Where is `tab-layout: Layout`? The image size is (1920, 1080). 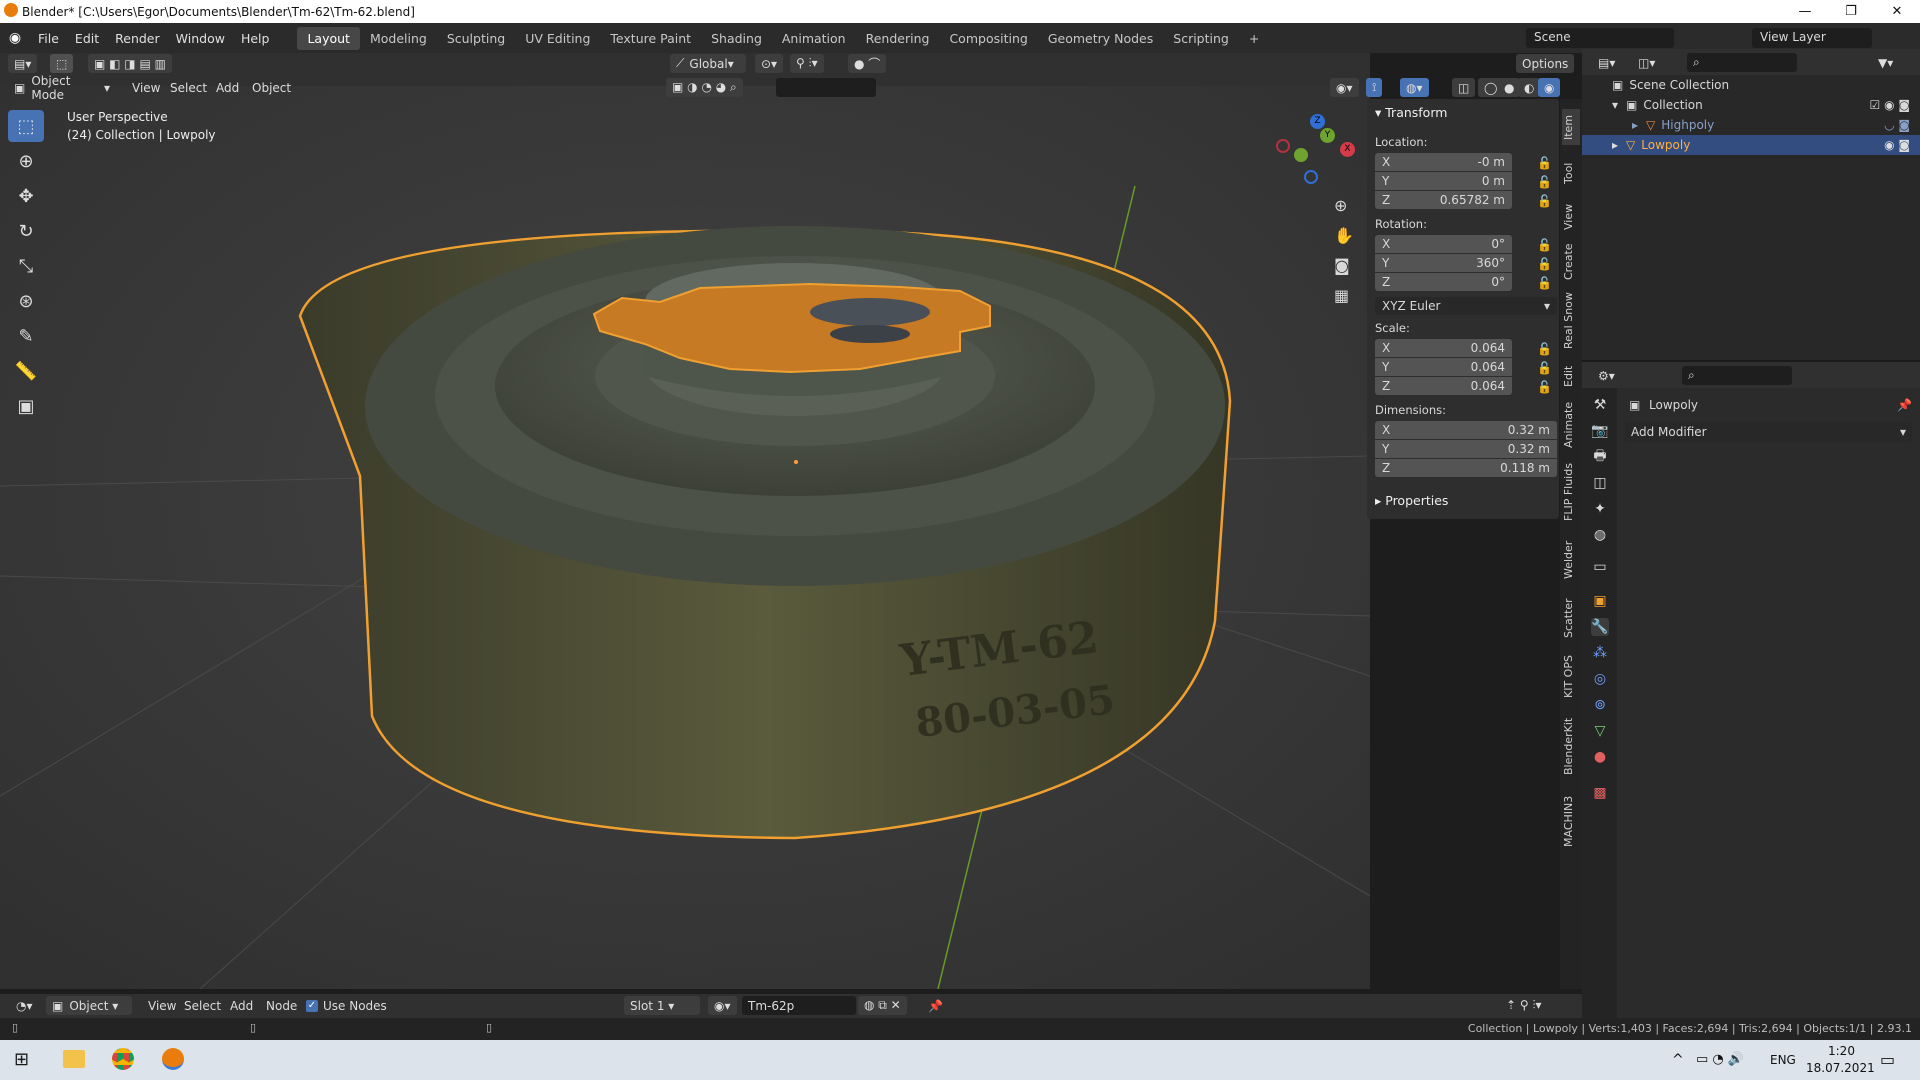 tab-layout: Layout is located at coordinates (328, 38).